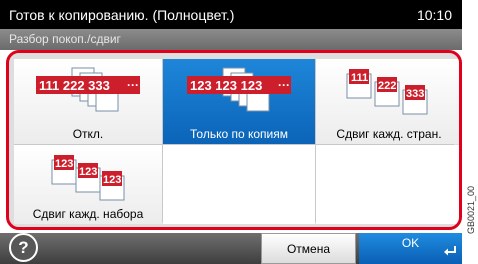 This screenshot has width=478, height=264. I want to click on option-label: Только по копиям, so click(239, 134).